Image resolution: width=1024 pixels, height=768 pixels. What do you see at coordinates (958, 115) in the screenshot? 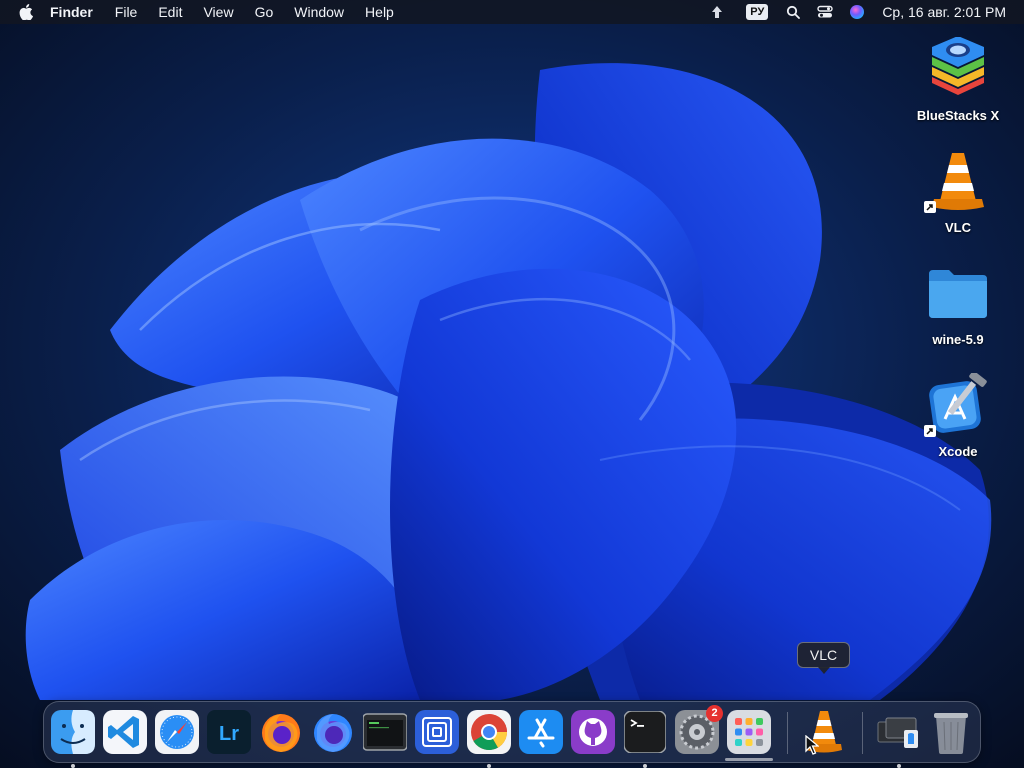
I see `desktop-icon-label: BlueStacks X` at bounding box center [958, 115].